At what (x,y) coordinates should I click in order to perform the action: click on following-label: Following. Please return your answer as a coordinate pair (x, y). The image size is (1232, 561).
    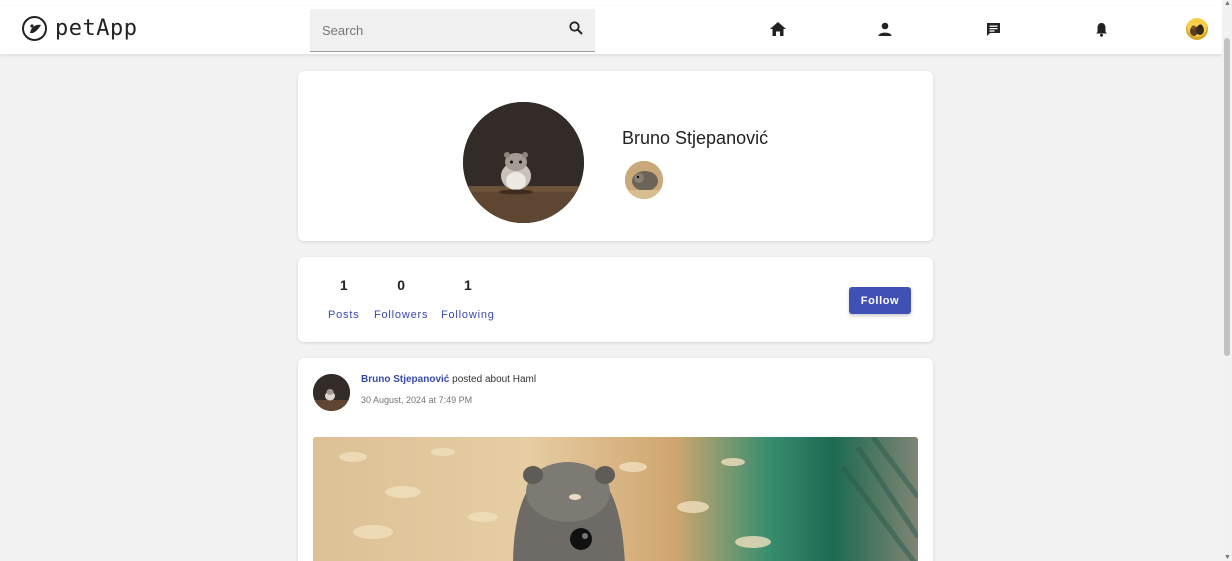
    Looking at the image, I should click on (468, 315).